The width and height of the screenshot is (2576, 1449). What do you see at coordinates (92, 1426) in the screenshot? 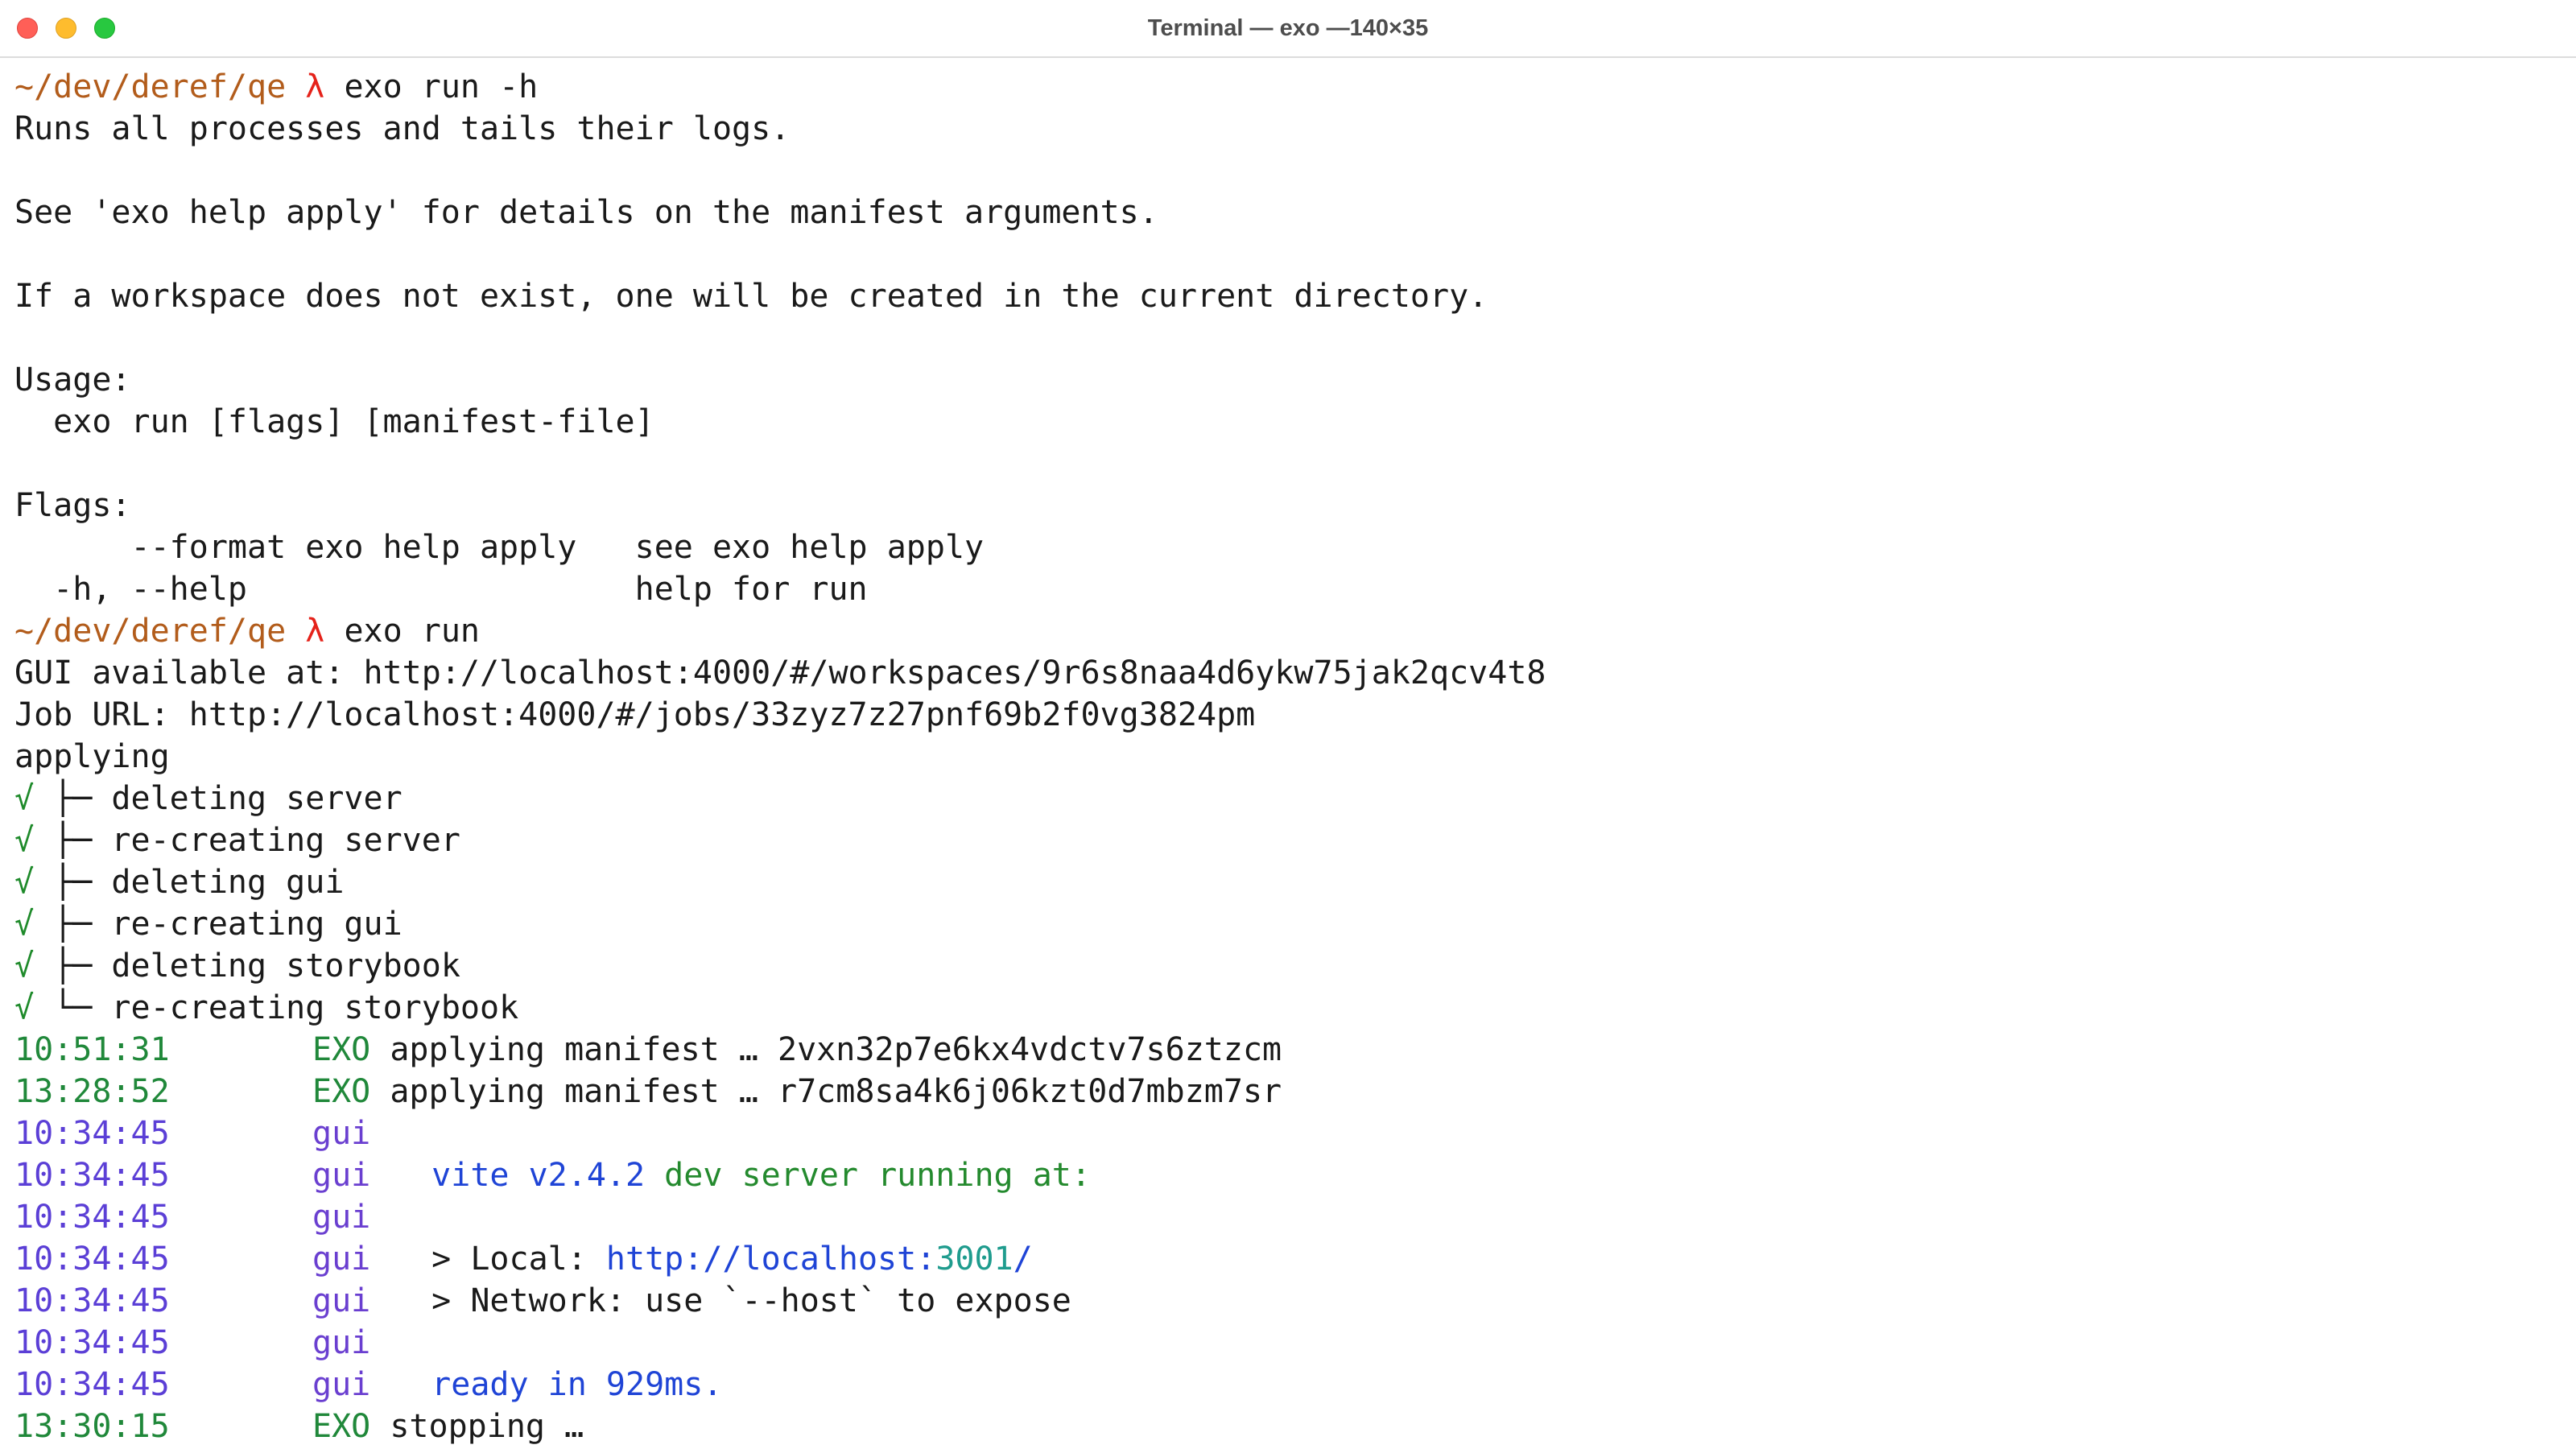
I see `log-timestamp: 13:30:15` at bounding box center [92, 1426].